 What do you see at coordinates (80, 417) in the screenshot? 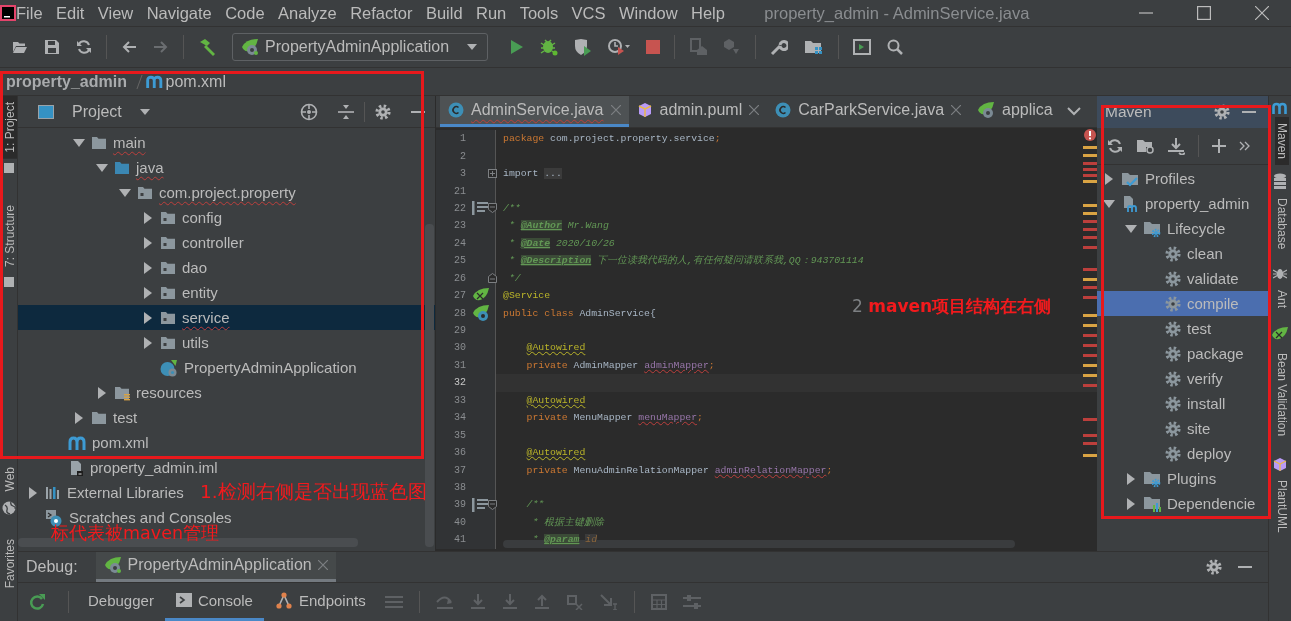
I see `tree-item: test` at bounding box center [80, 417].